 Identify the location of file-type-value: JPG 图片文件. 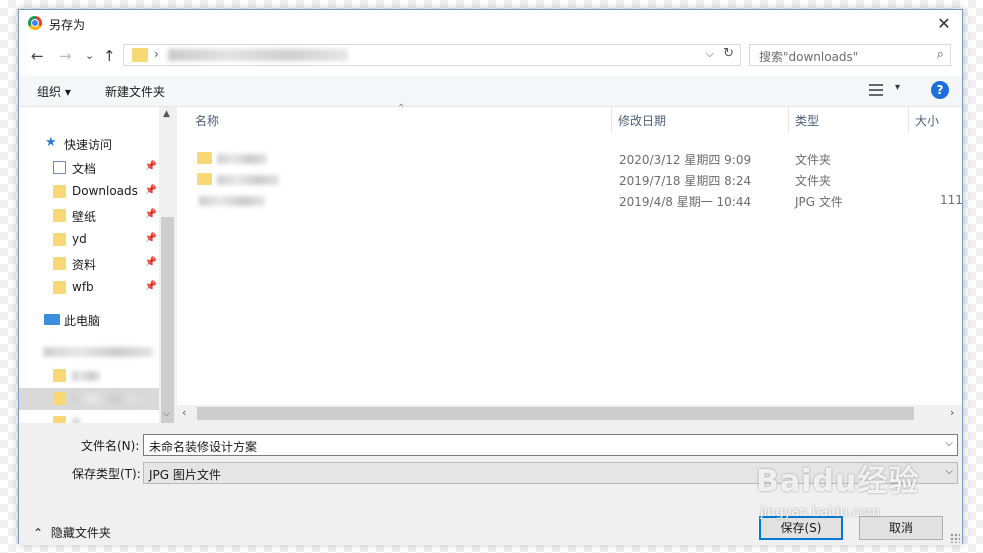
(185, 475).